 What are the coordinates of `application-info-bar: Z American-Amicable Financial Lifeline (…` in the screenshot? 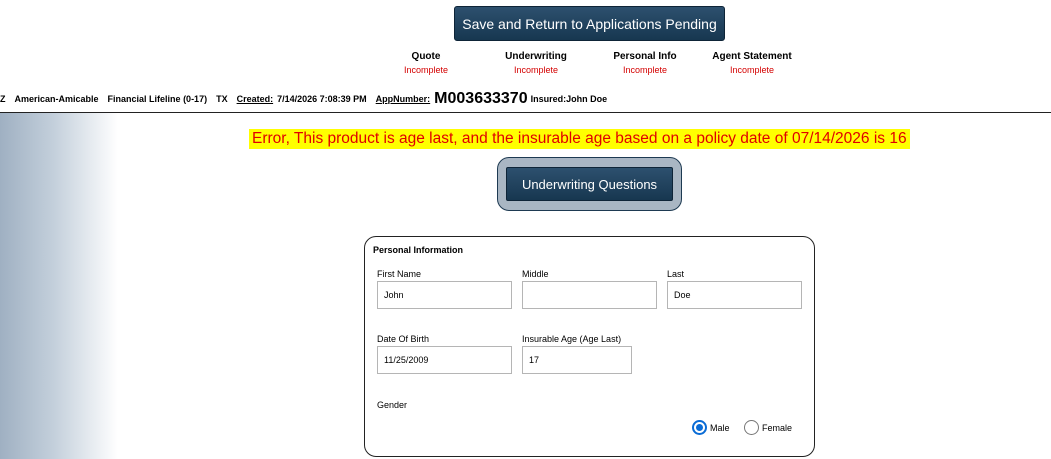 It's located at (308, 99).